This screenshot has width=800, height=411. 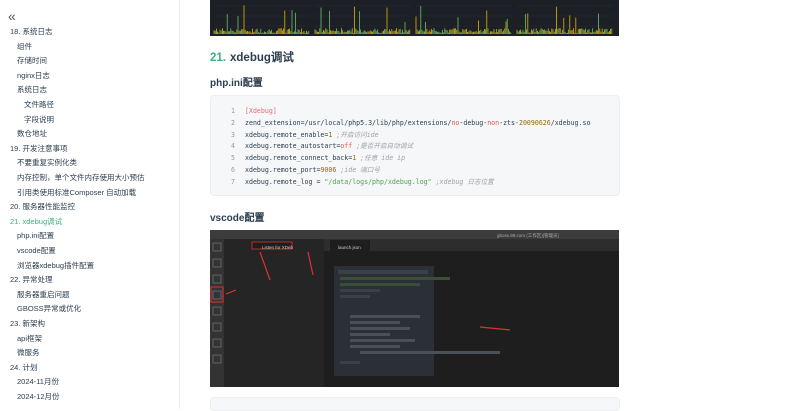 What do you see at coordinates (24, 368) in the screenshot?
I see `sidebar-item: 24. 计划` at bounding box center [24, 368].